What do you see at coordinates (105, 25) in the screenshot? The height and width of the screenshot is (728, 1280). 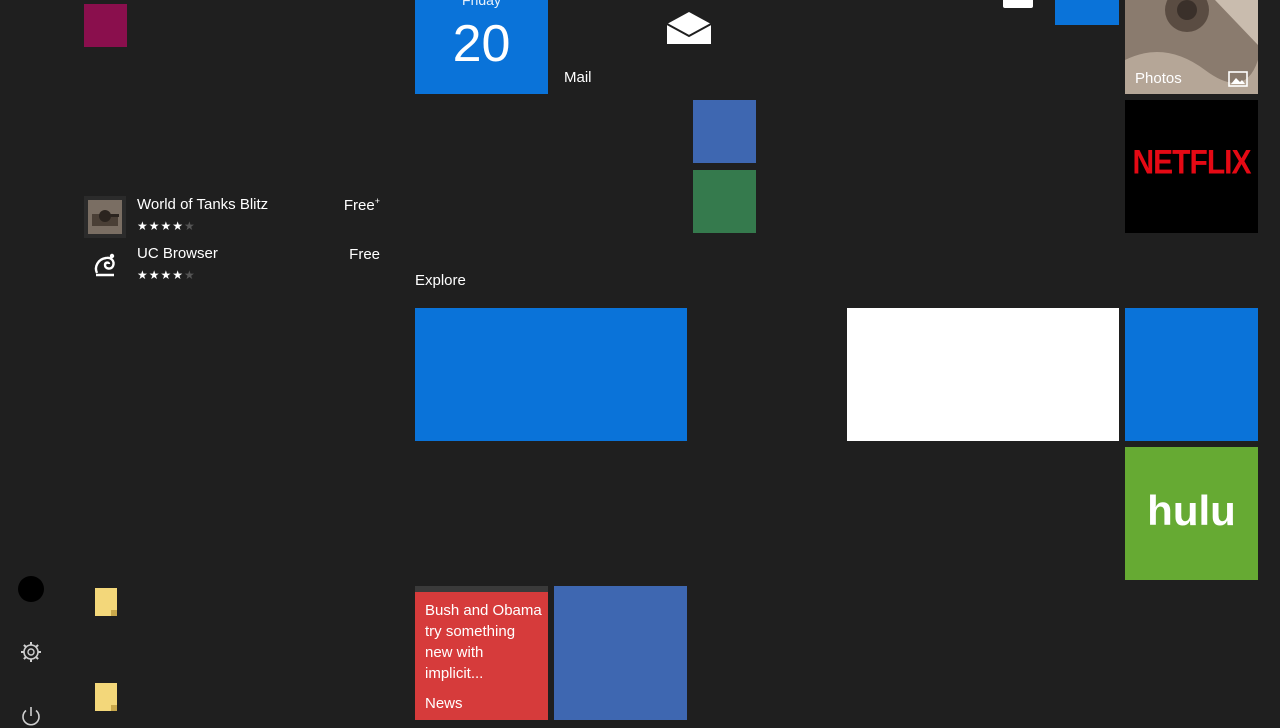 I see `app-tile-icon` at bounding box center [105, 25].